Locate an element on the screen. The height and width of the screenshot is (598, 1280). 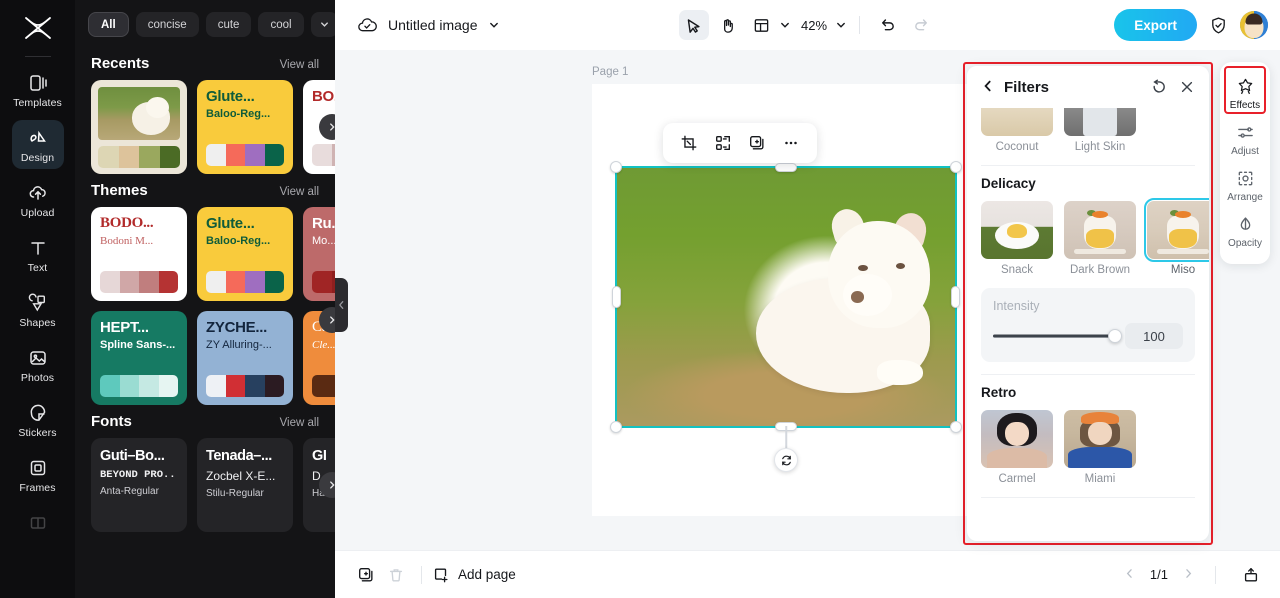
chip-cool: cool is located at coordinates (281, 24).